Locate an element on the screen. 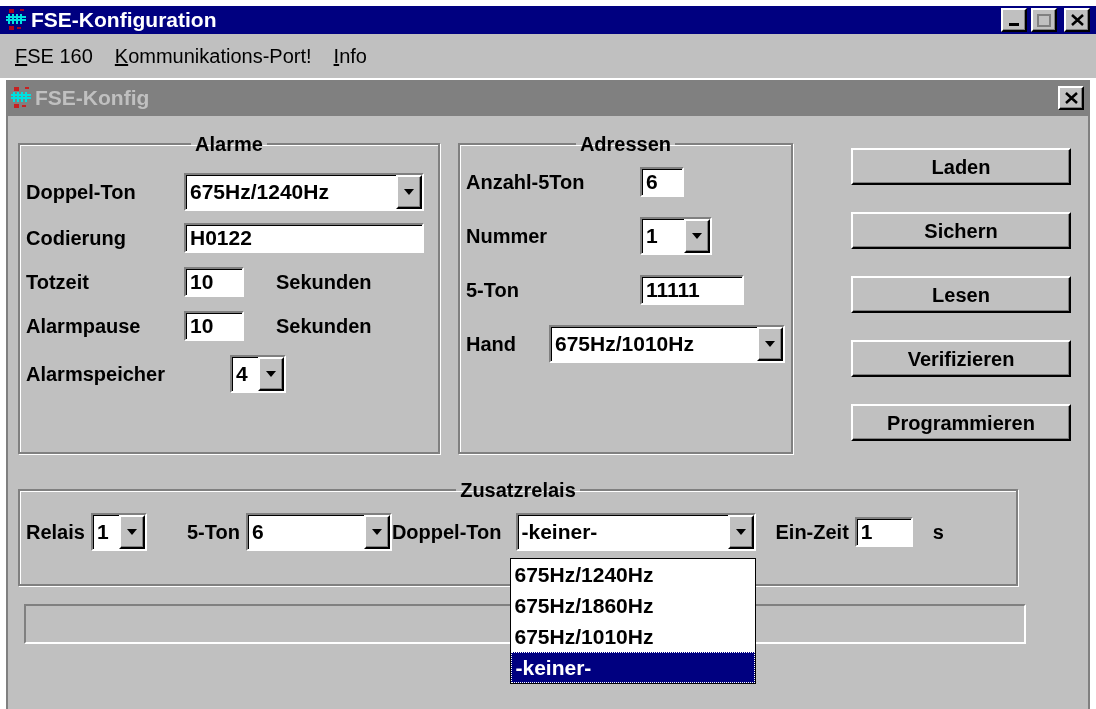 The image size is (1096, 709). dropdown-value: 6 is located at coordinates (257, 532).